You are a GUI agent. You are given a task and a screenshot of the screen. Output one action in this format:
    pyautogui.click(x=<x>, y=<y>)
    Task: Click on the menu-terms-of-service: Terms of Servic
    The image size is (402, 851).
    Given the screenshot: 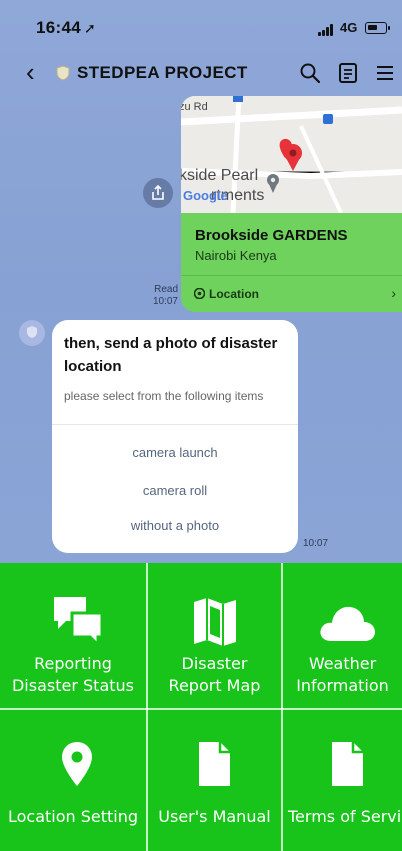 What is the action you would take?
    pyautogui.click(x=342, y=780)
    